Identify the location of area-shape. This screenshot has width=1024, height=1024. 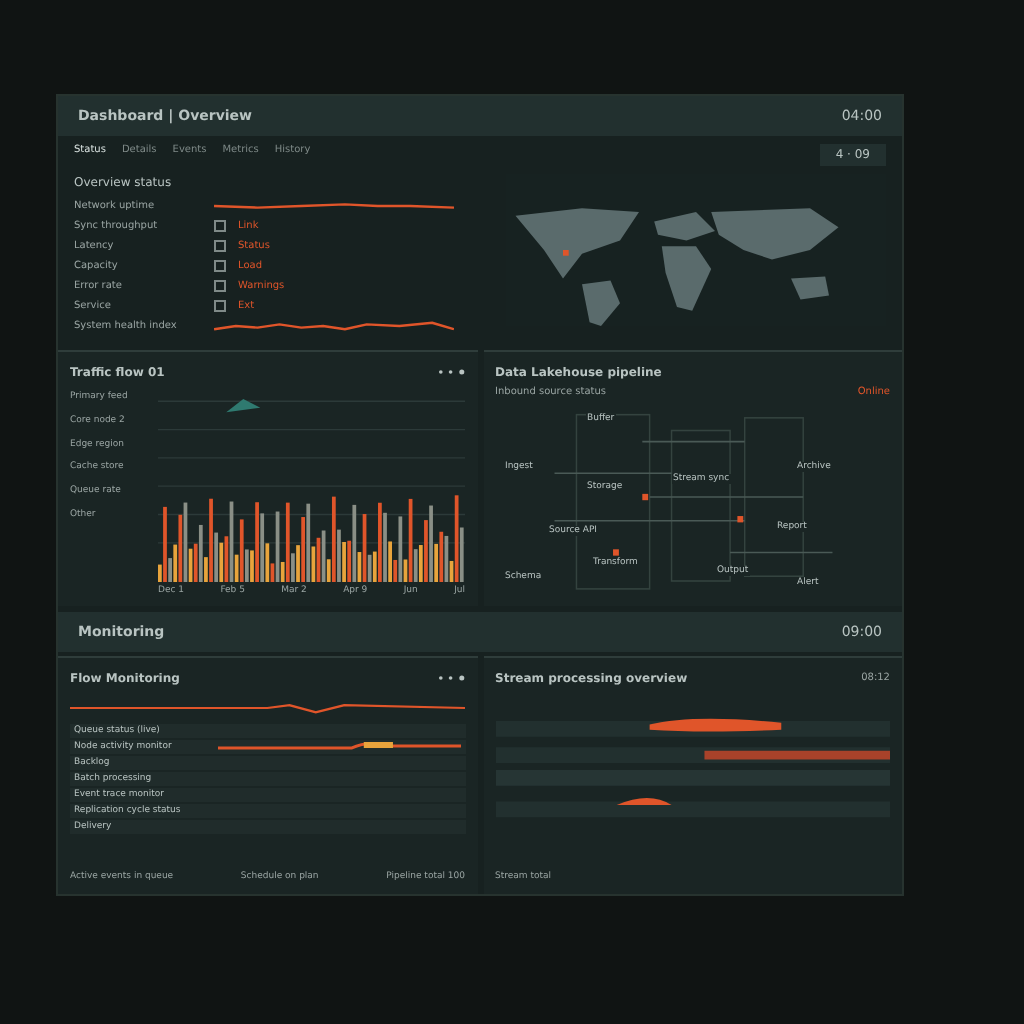
(243, 406).